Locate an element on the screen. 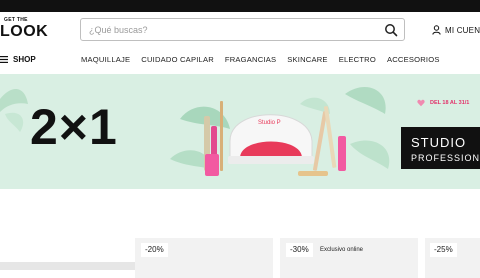 The width and height of the screenshot is (480, 278). logo: GET THE LOOK is located at coordinates (30, 30).